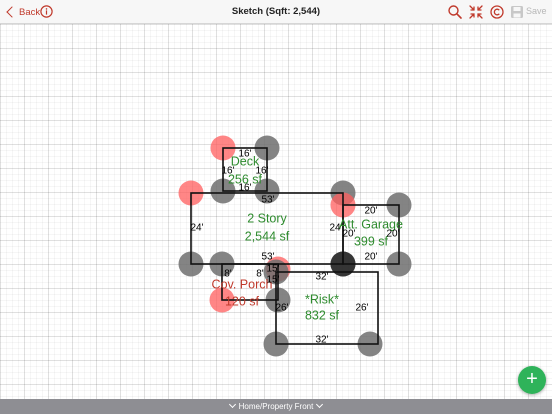 Image resolution: width=552 pixels, height=414 pixels. I want to click on att-garage-dimension-right: 20', so click(392, 234).